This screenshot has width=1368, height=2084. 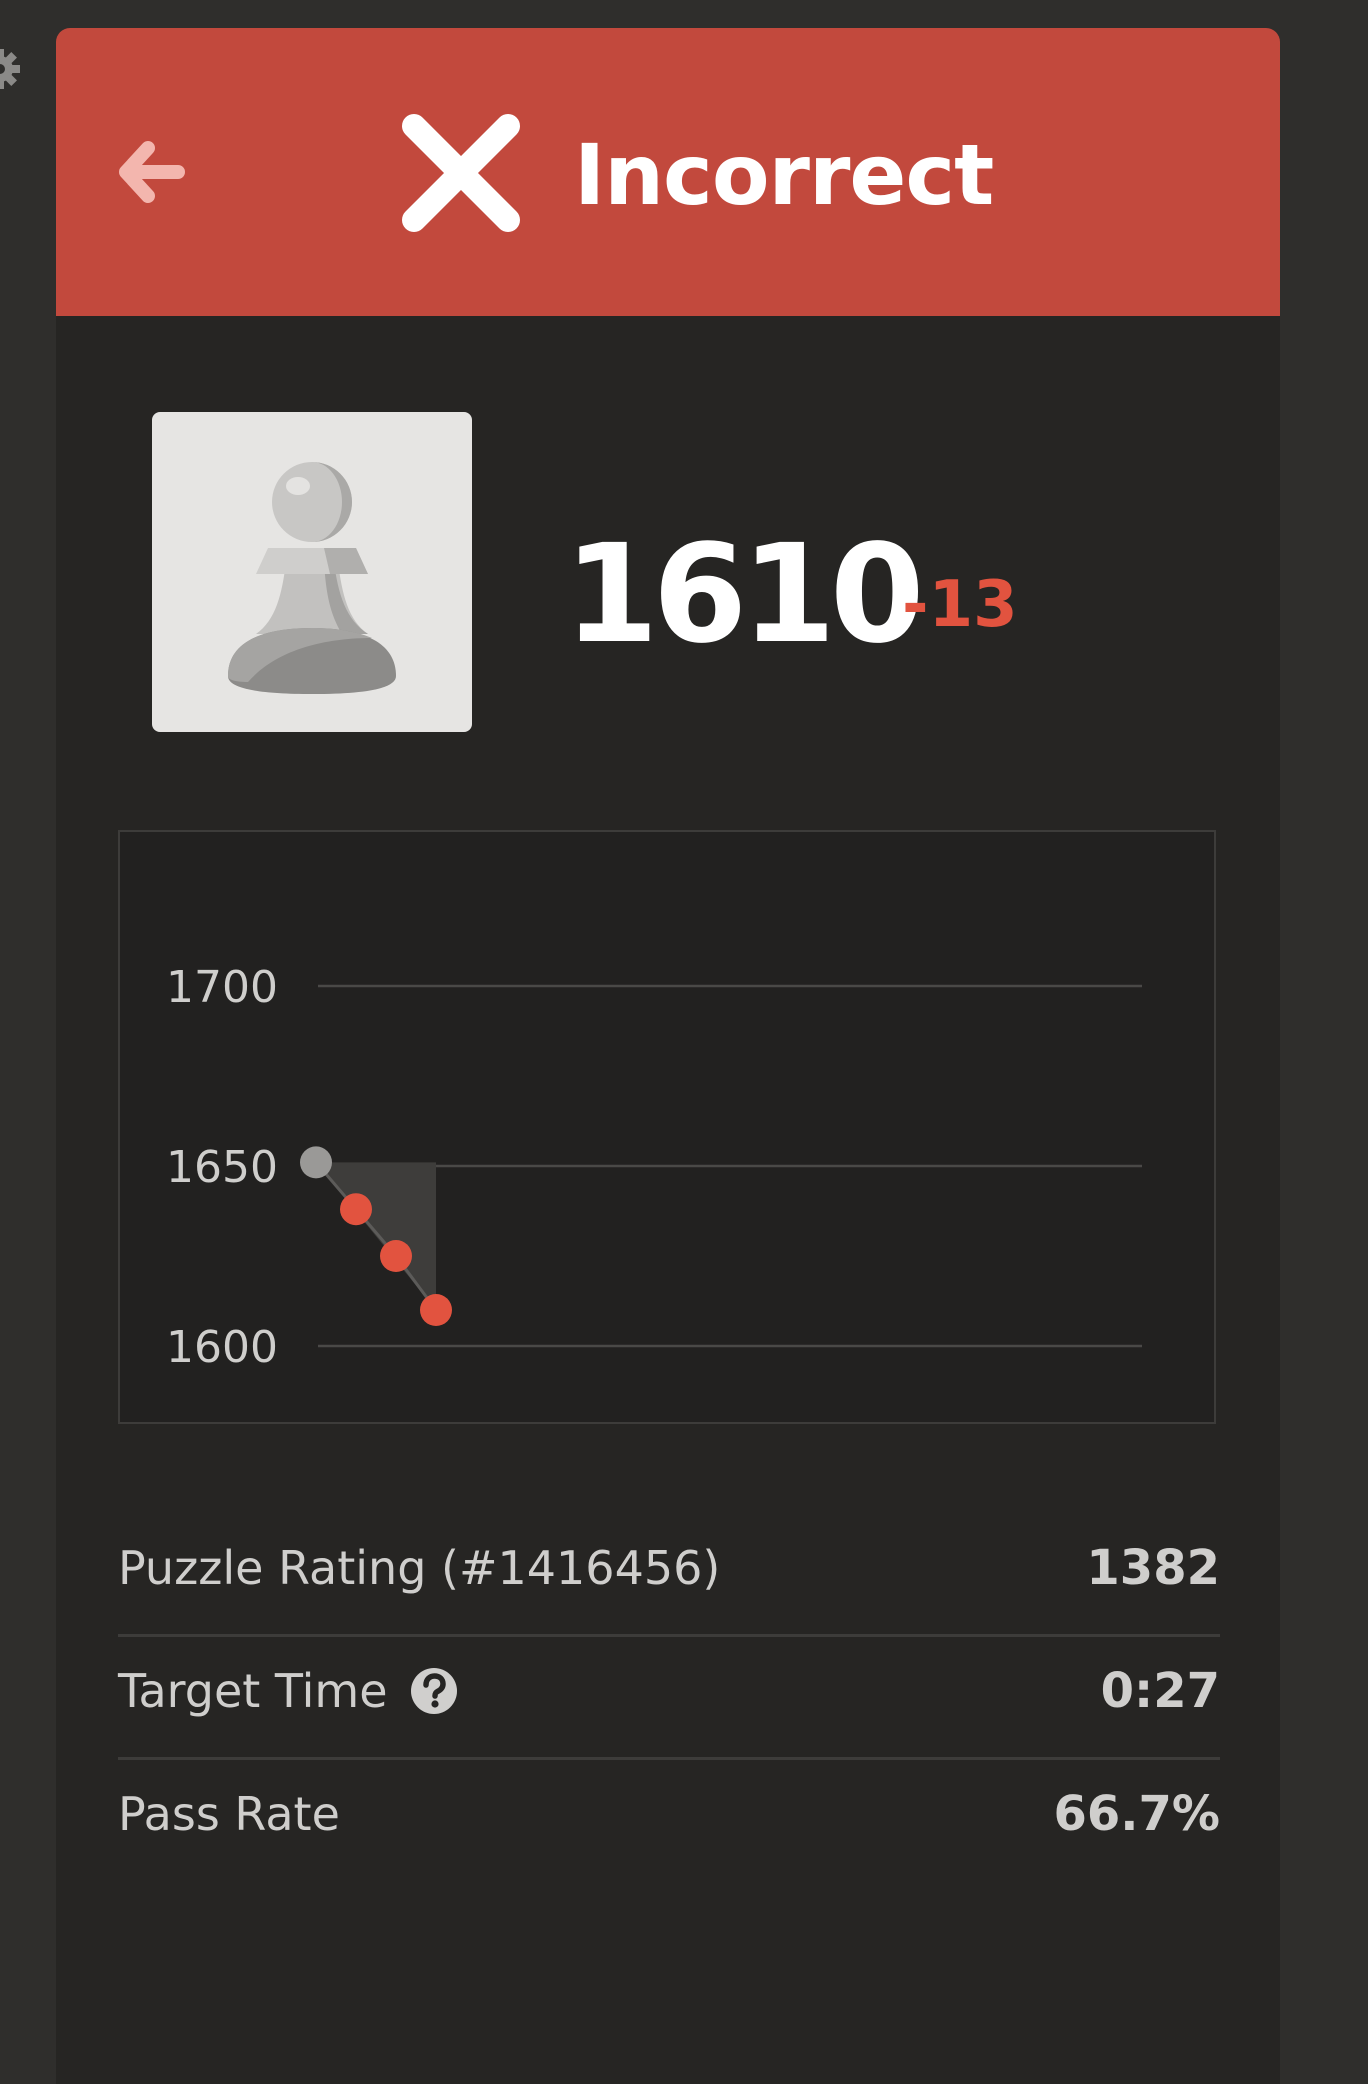 What do you see at coordinates (222, 1347) in the screenshot?
I see `y-tick-label: 1600` at bounding box center [222, 1347].